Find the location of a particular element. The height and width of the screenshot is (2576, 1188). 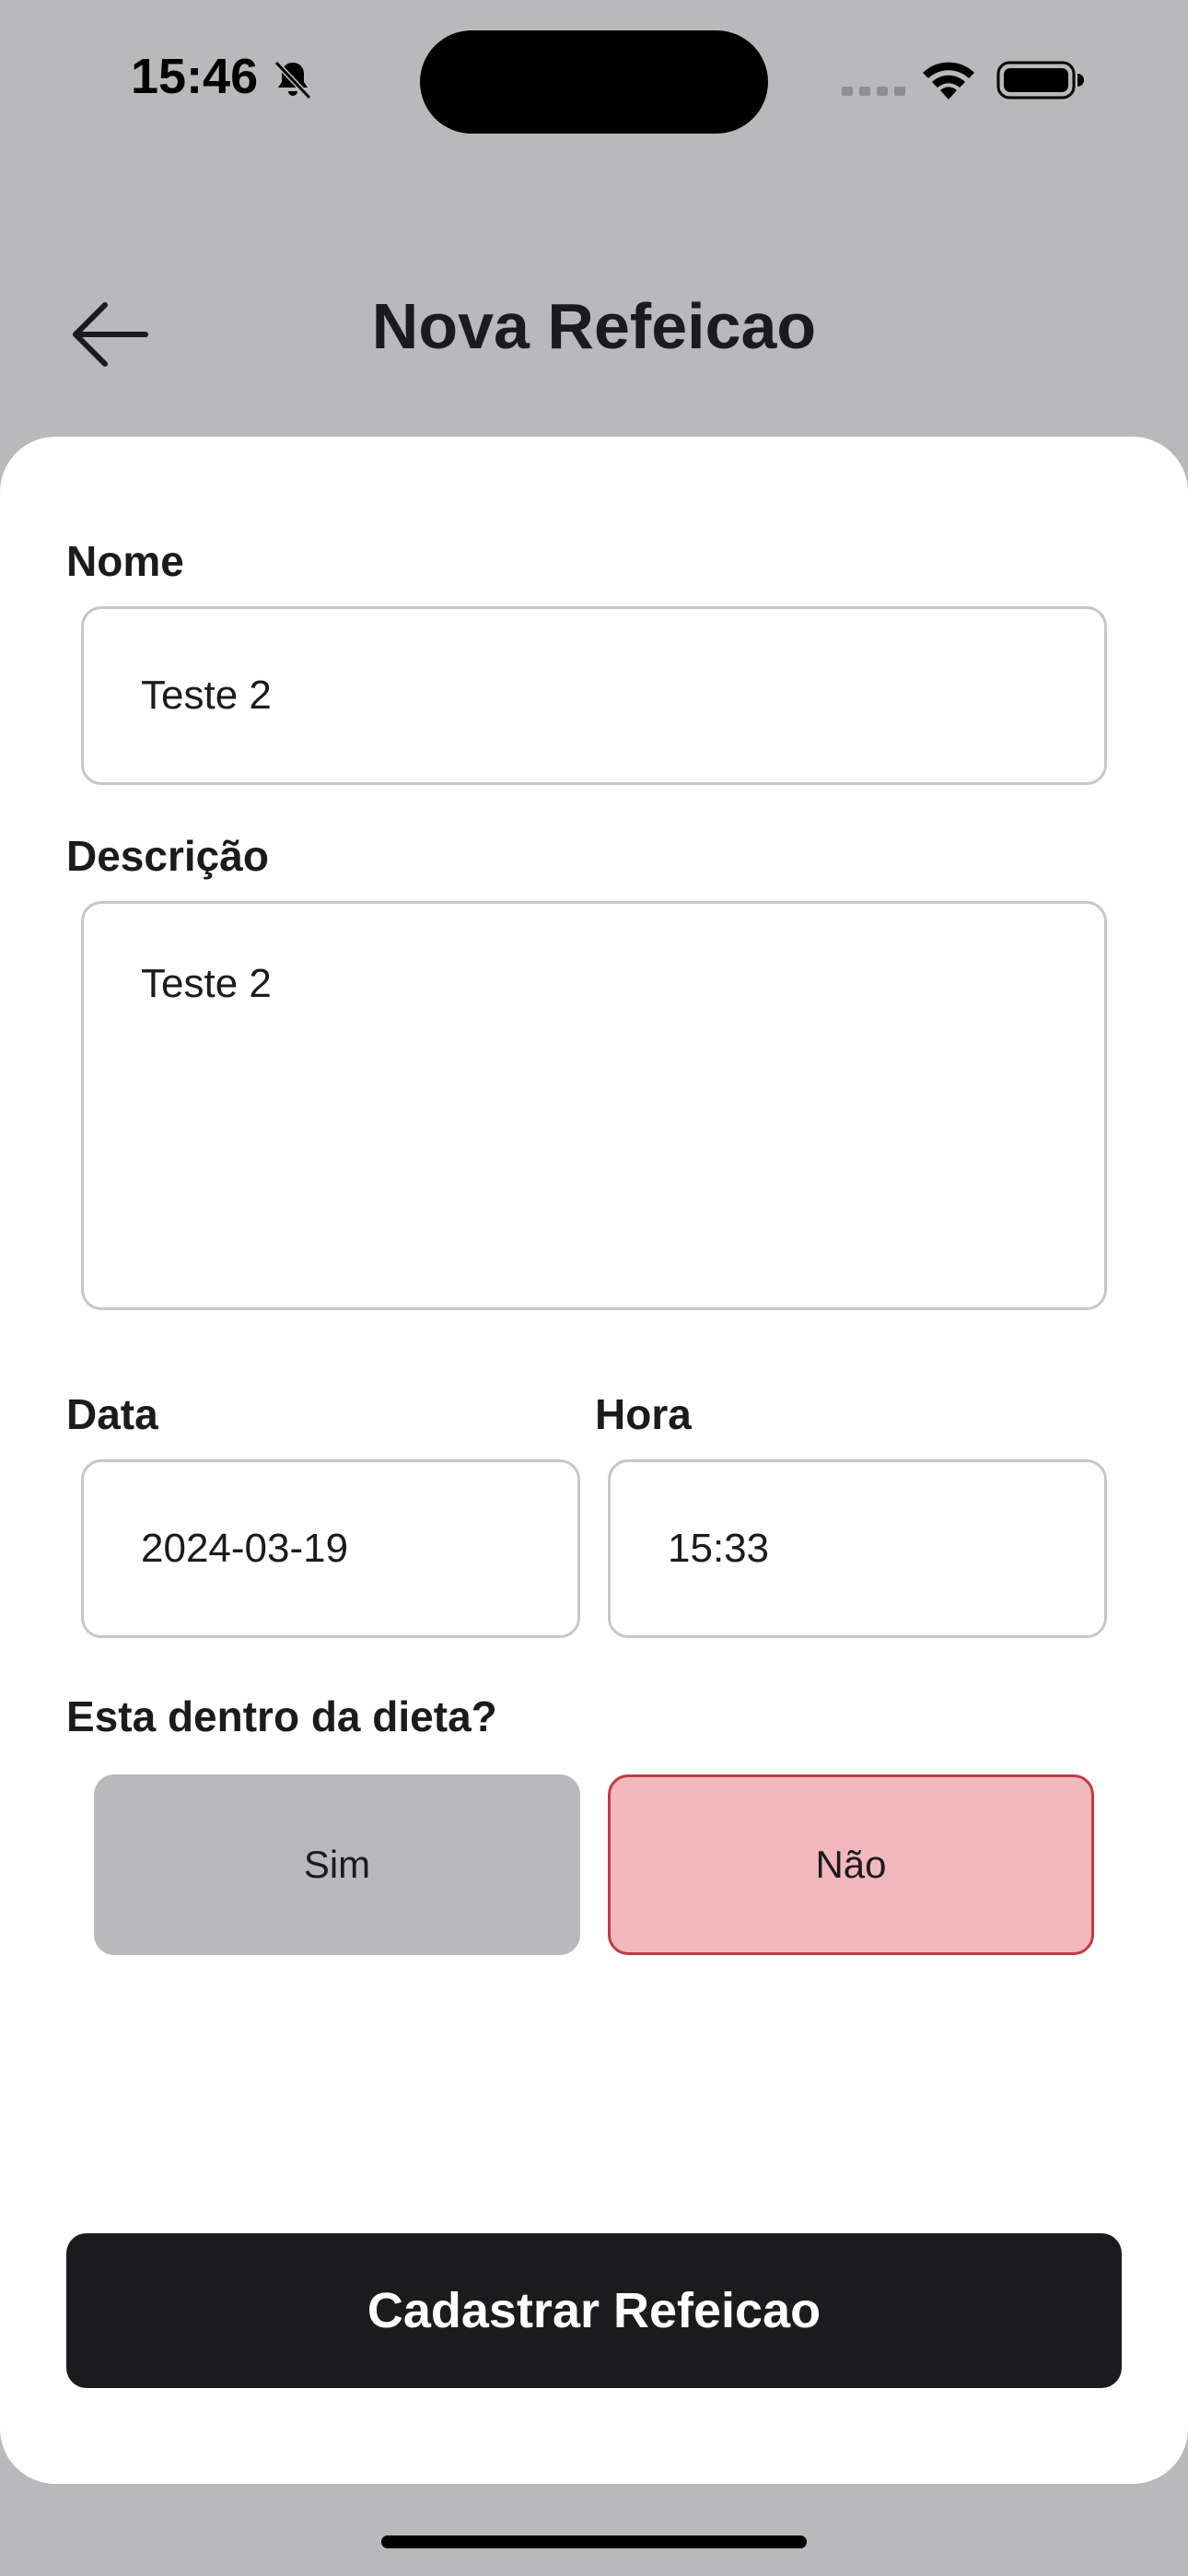

submit-meal-button: Cadastrar Refeicao is located at coordinates (594, 2310).